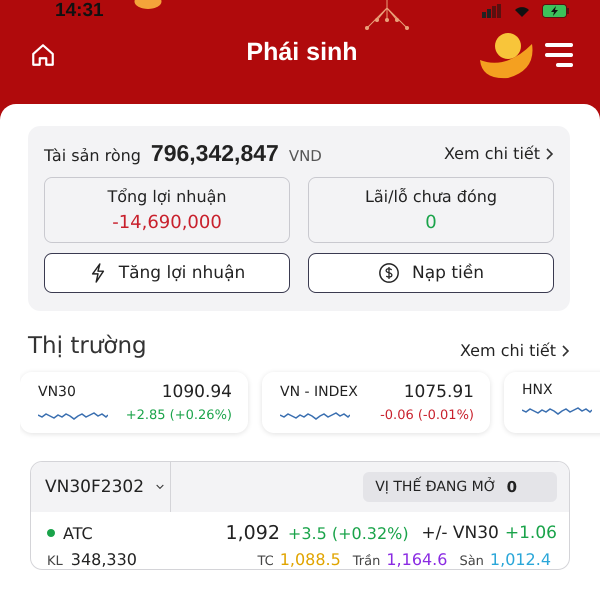 The width and height of the screenshot is (600, 600). What do you see at coordinates (160, 487) in the screenshot?
I see `chevron-down-icon` at bounding box center [160, 487].